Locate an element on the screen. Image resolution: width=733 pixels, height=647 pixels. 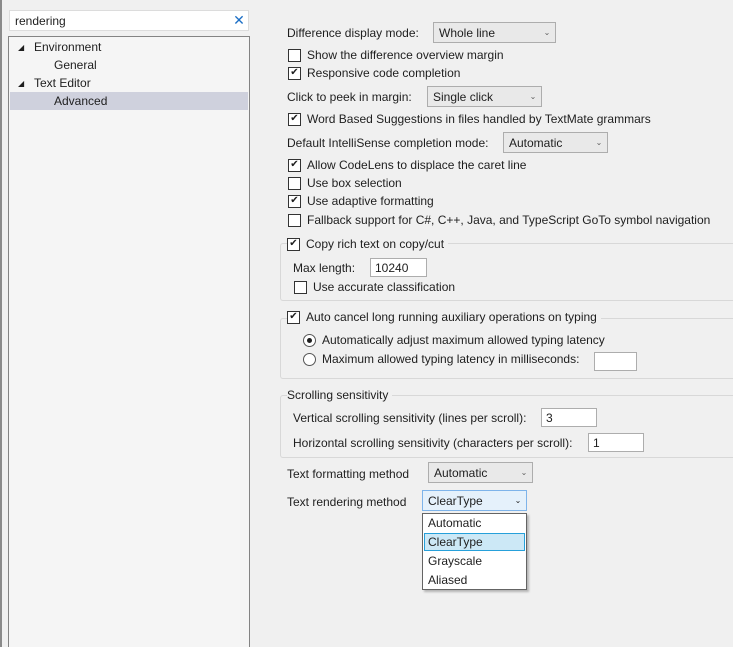
dropdown-option-aliased: Aliased is located at coordinates (474, 580).